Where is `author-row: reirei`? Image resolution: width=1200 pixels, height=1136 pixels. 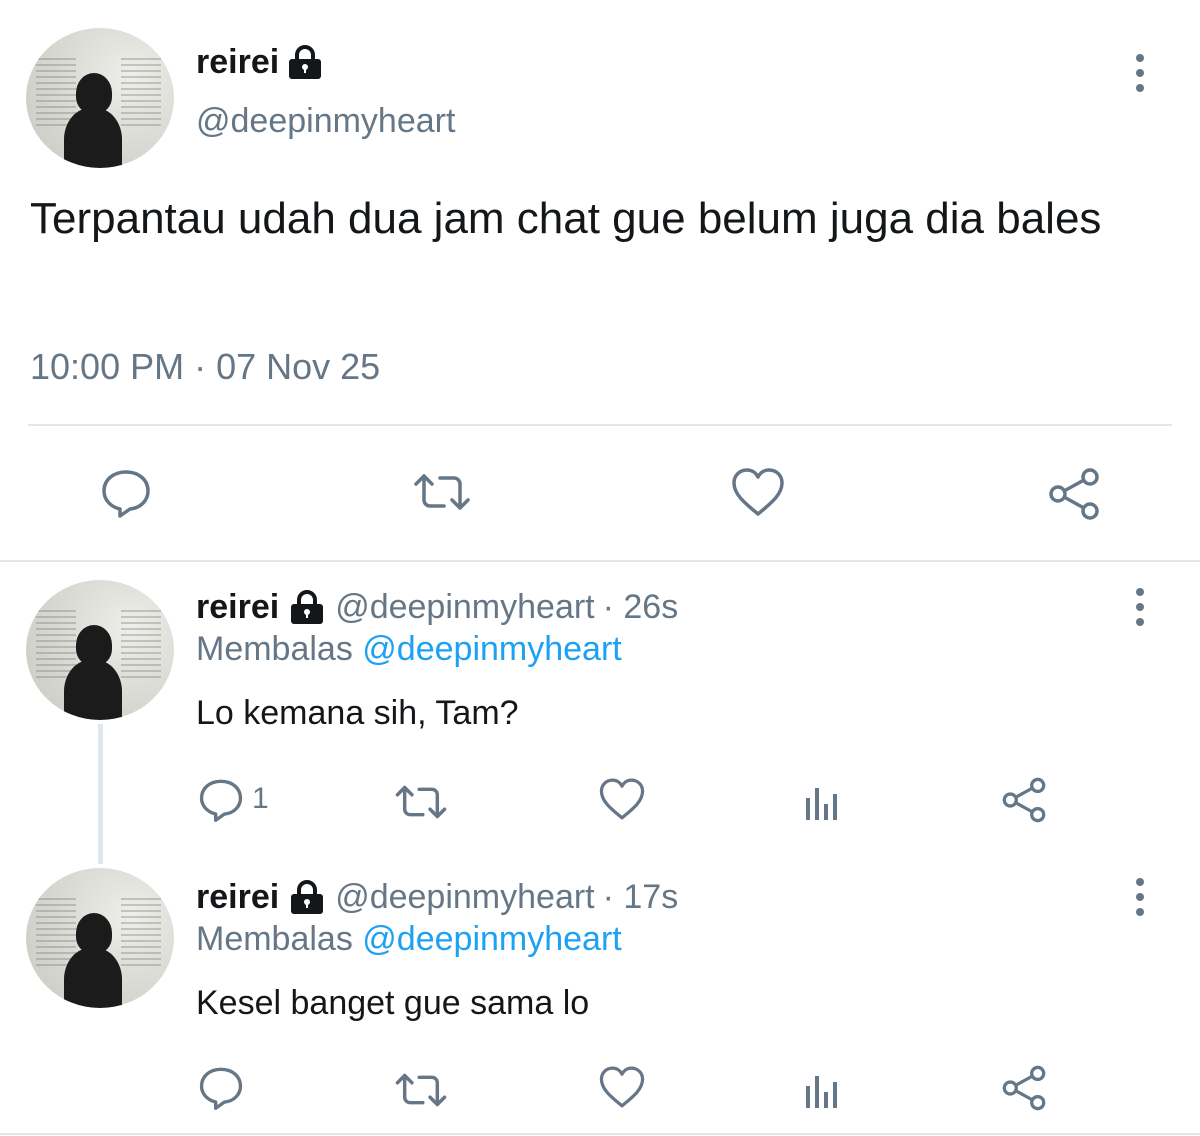 author-row: reirei is located at coordinates (260, 62).